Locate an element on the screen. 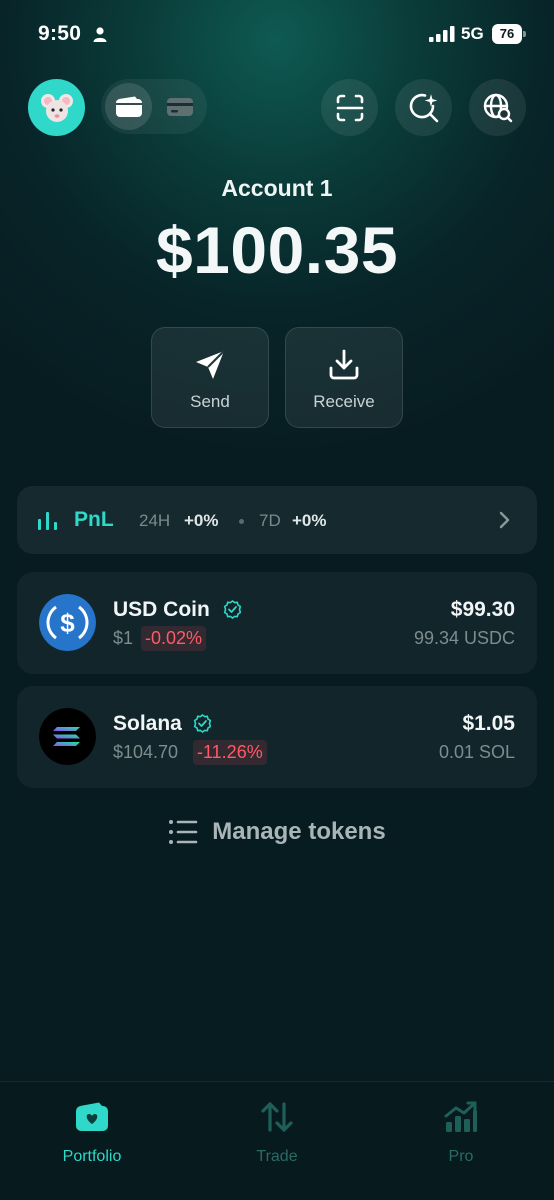 The height and width of the screenshot is (1200, 554). send-button: Send is located at coordinates (210, 377).